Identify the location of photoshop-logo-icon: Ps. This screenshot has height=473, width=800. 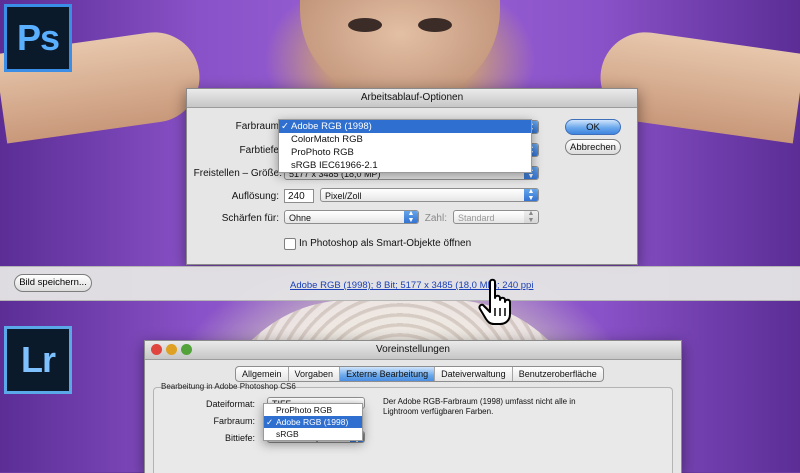
(38, 38).